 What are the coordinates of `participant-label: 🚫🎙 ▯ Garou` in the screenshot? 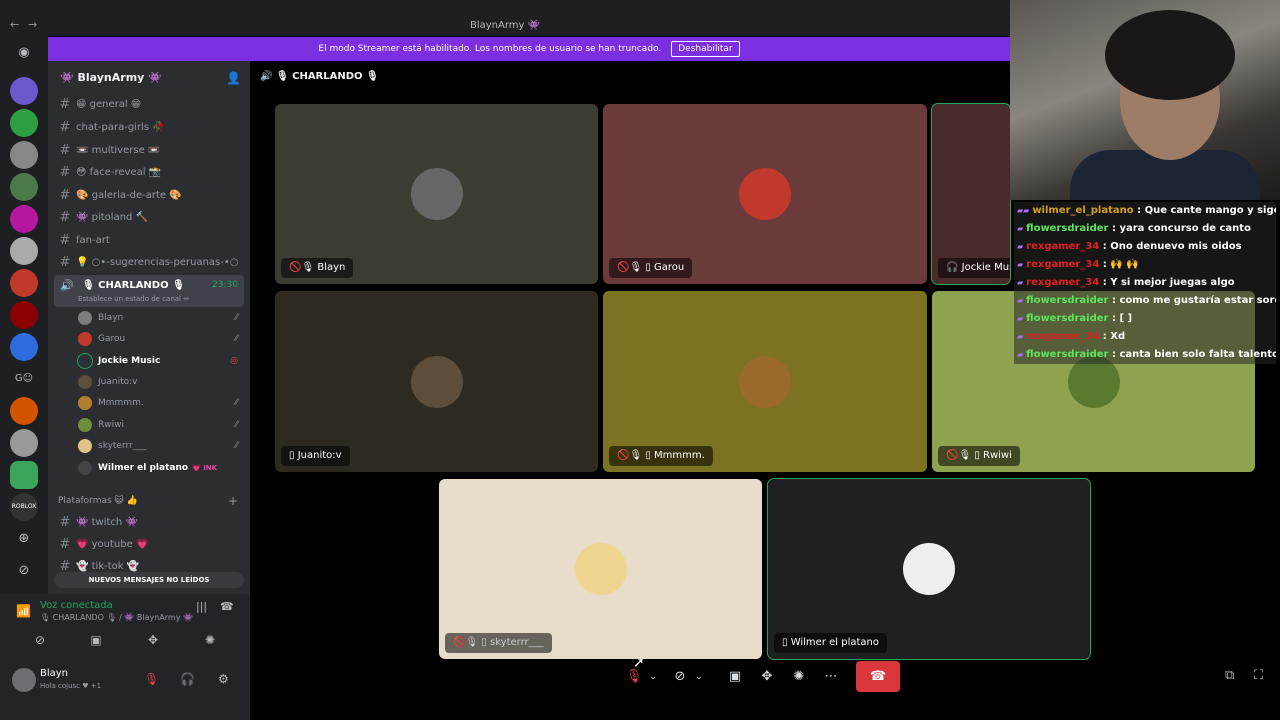 It's located at (651, 268).